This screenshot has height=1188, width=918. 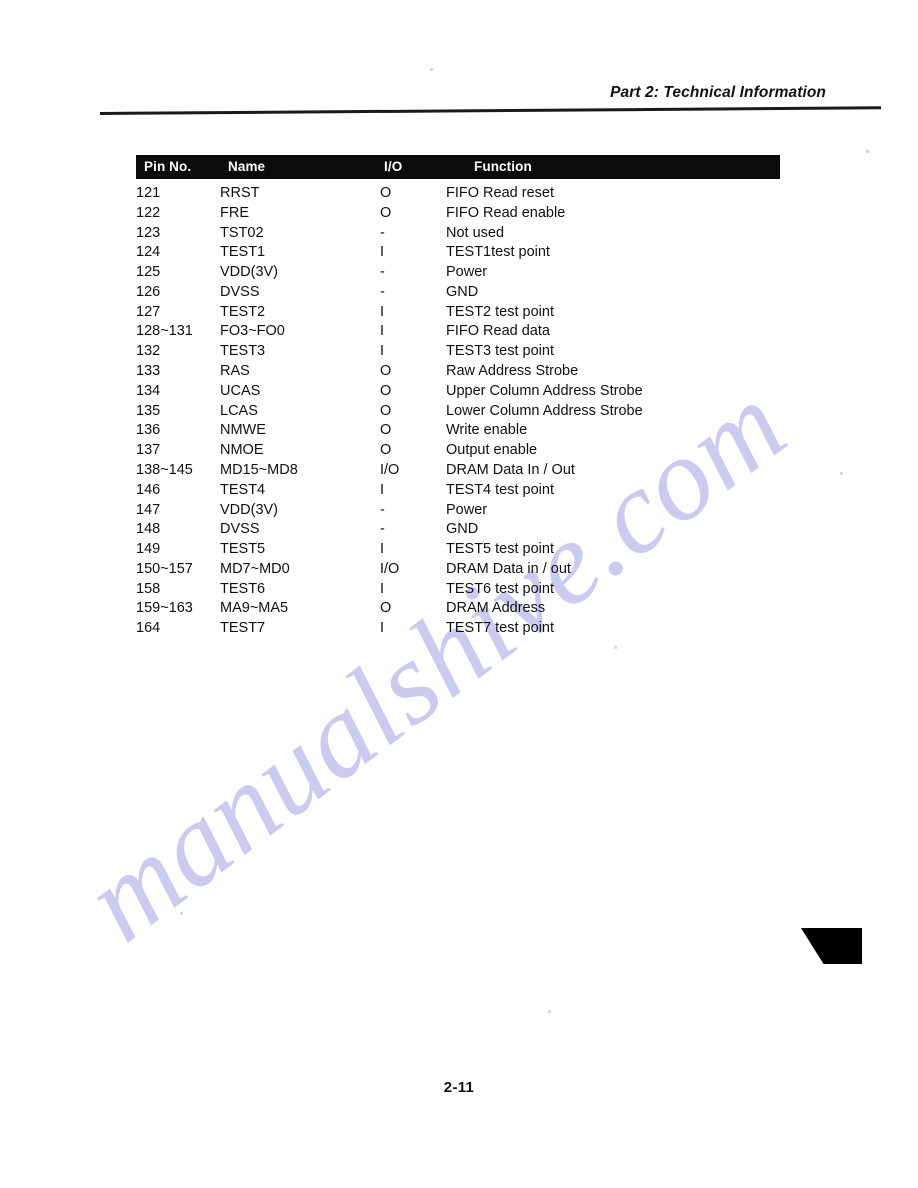 What do you see at coordinates (510, 469) in the screenshot?
I see `cell-function: DRAM Data In / Out` at bounding box center [510, 469].